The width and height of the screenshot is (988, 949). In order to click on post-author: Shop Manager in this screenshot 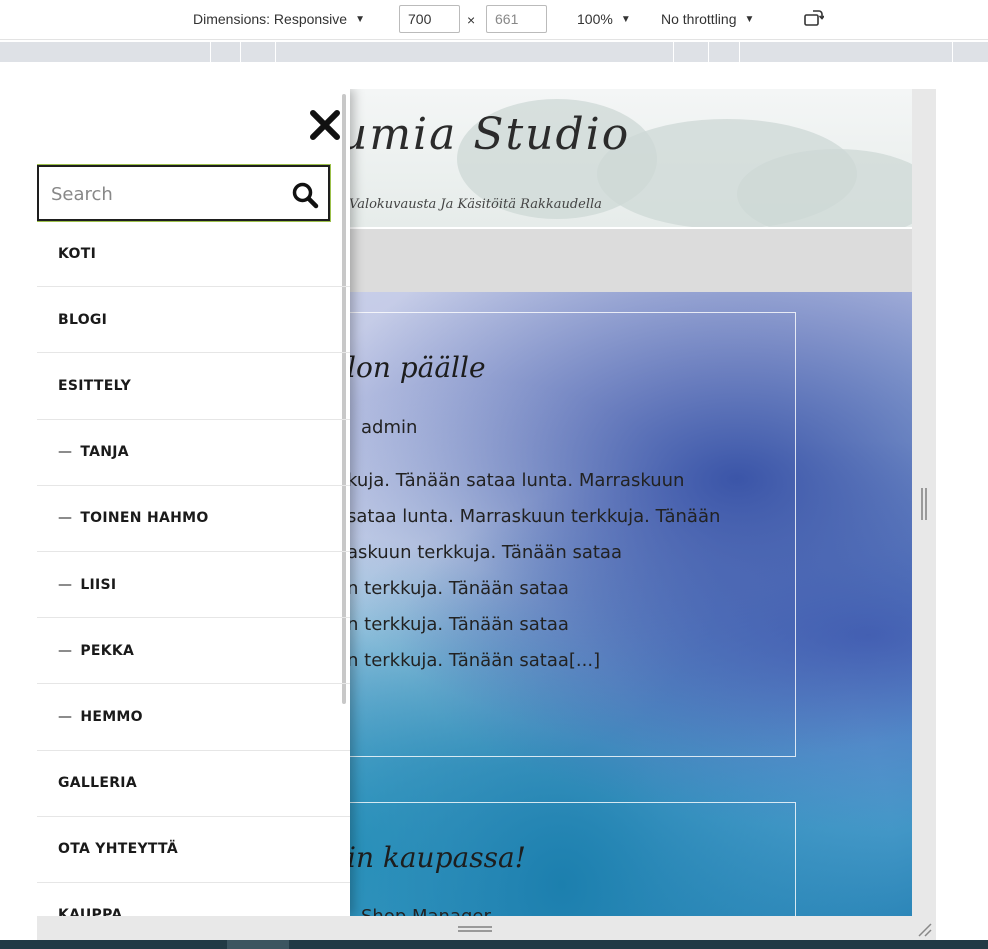, I will do `click(426, 911)`.